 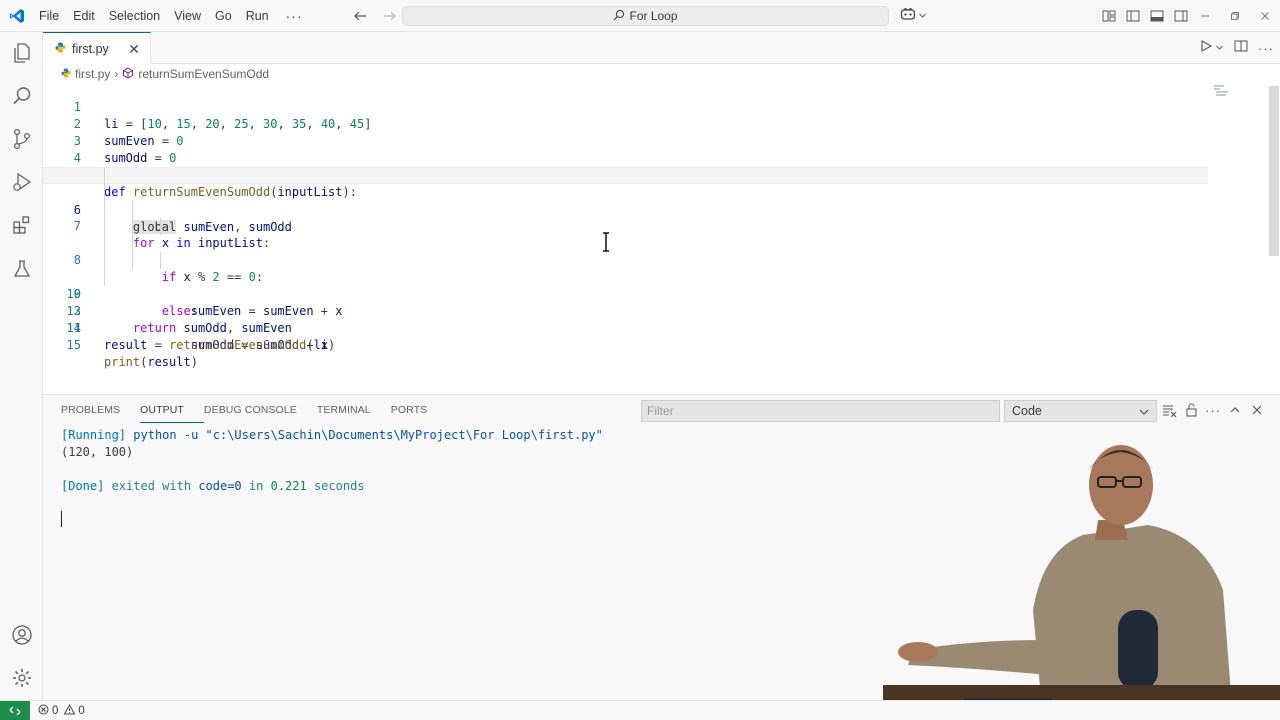 What do you see at coordinates (49, 16) in the screenshot?
I see `menu-file: File` at bounding box center [49, 16].